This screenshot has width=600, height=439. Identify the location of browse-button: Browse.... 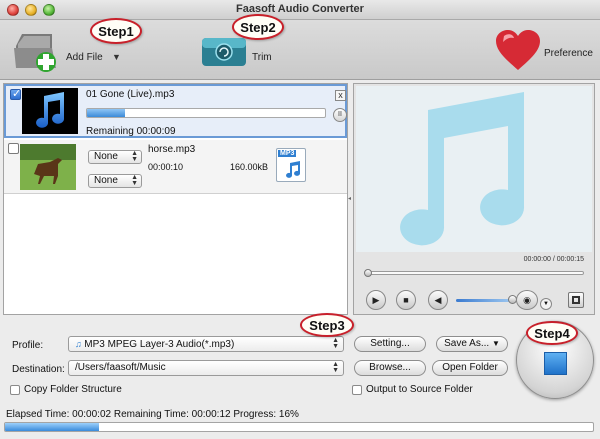
(390, 368).